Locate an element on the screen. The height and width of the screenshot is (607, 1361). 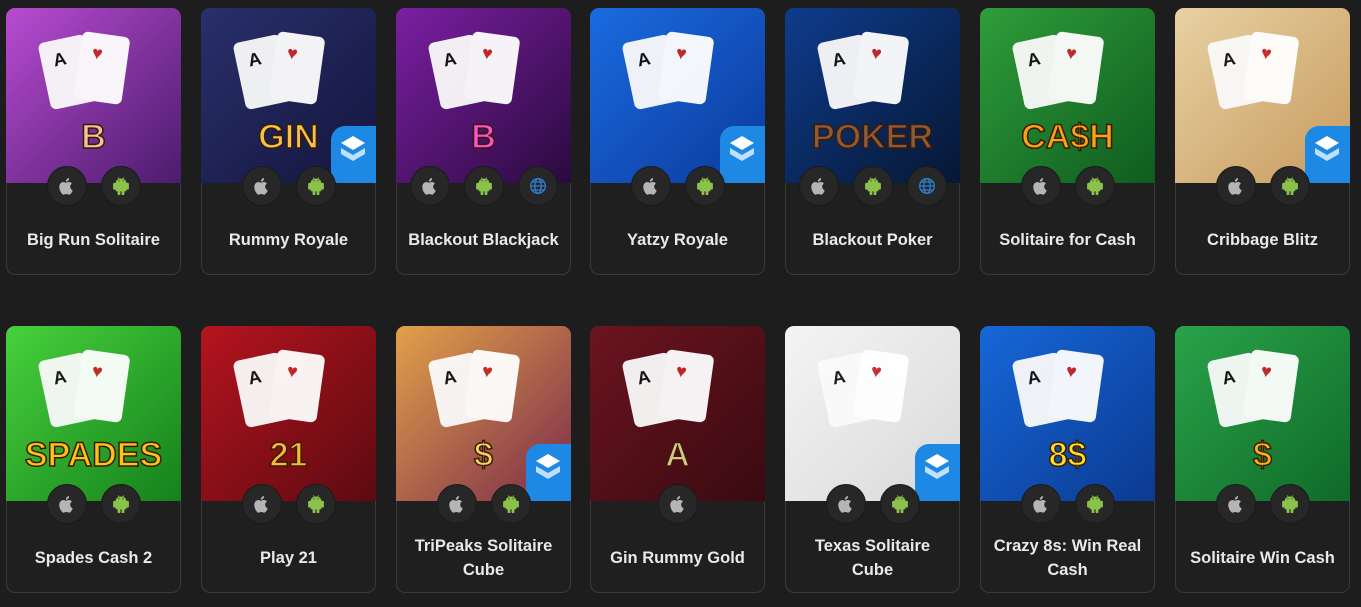
game-title: Gin Rummy Gold is located at coordinates (677, 558).